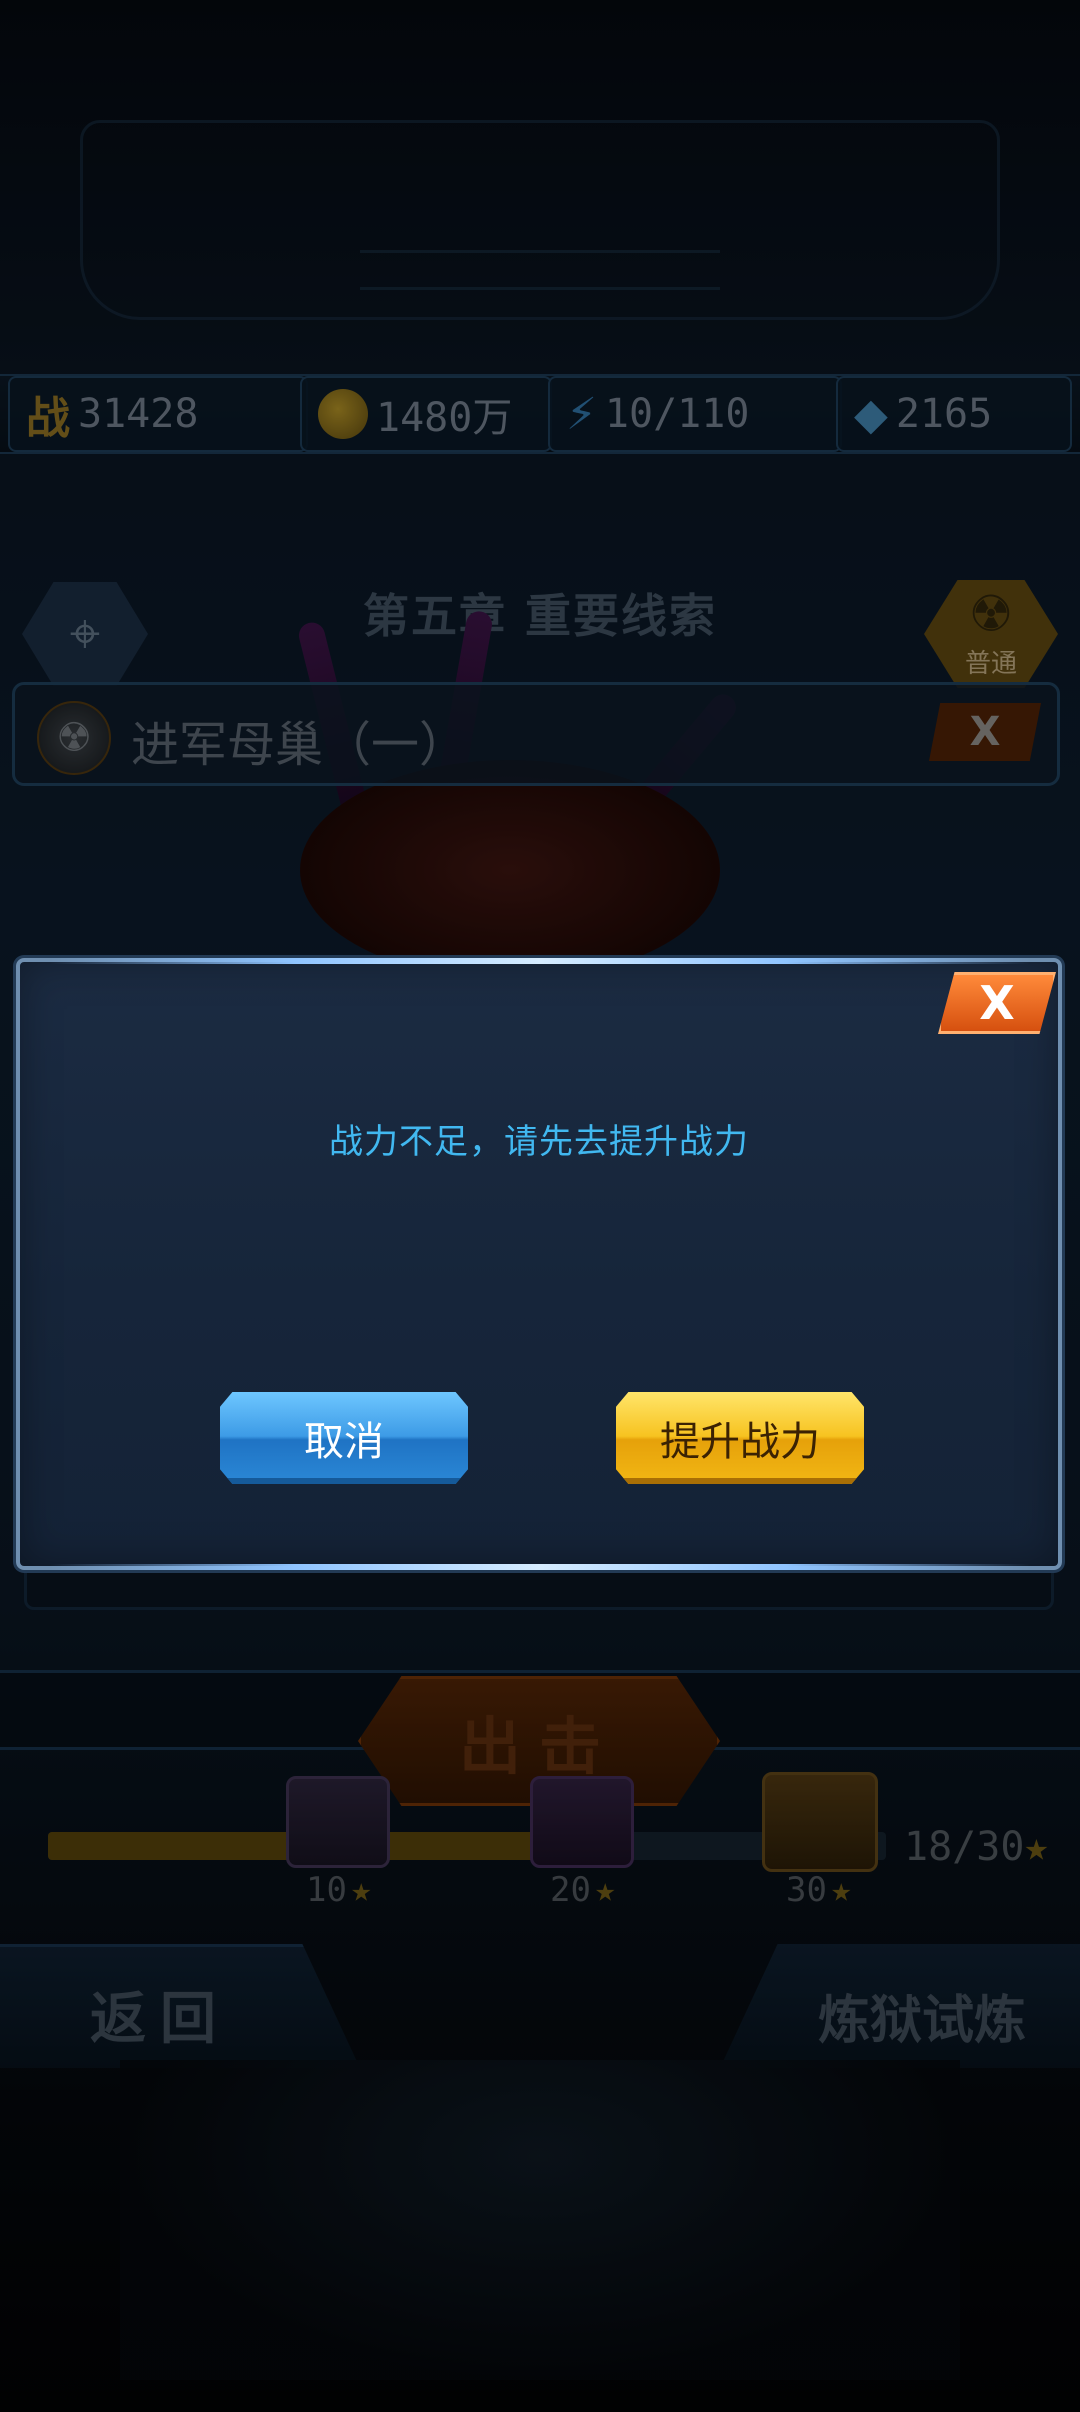 This screenshot has width=1080, height=2412. I want to click on cancel-button: 取消, so click(344, 1438).